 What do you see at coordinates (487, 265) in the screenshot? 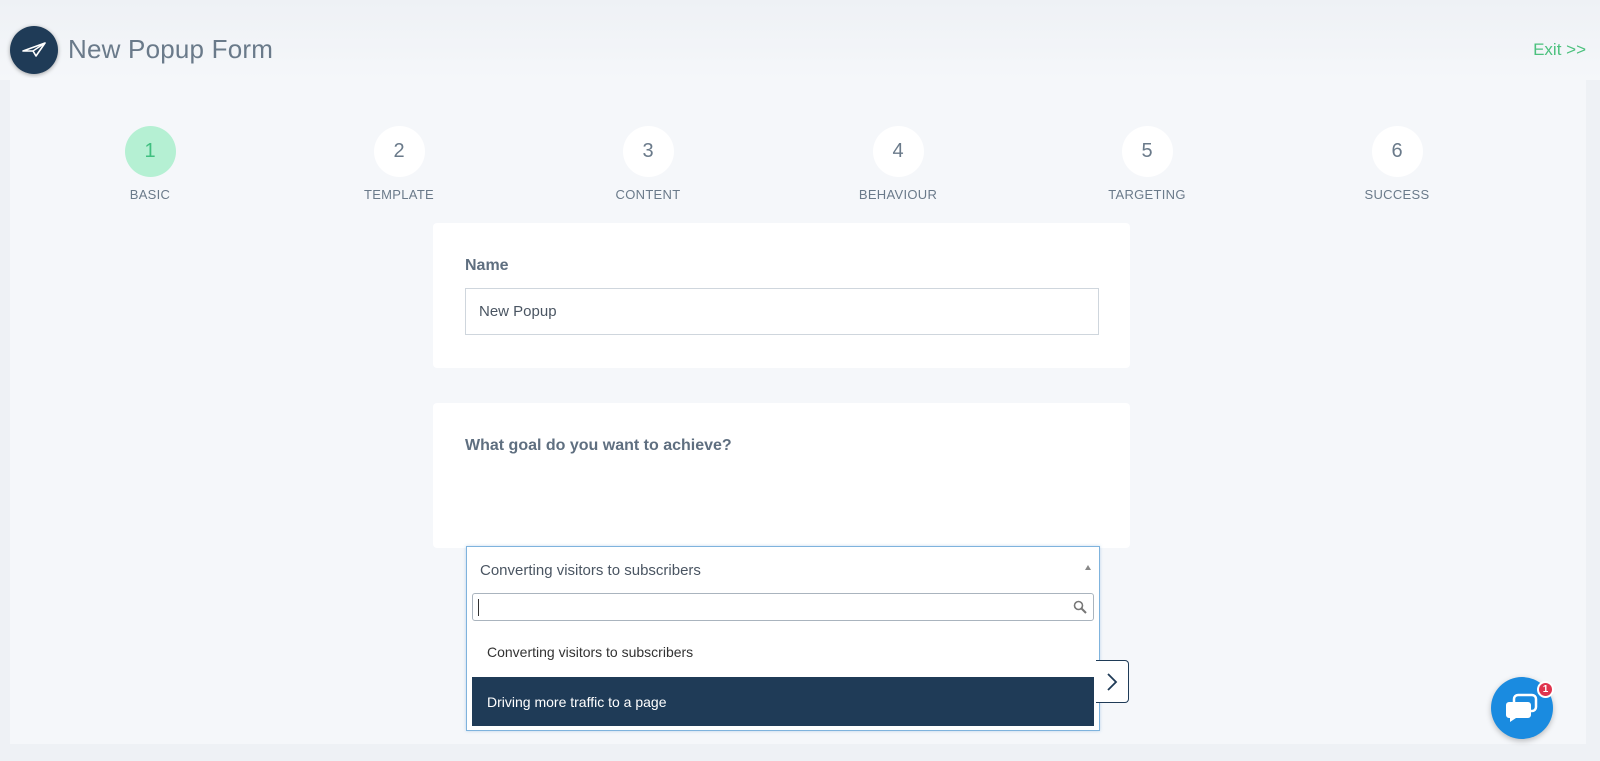
I see `name-label: Name` at bounding box center [487, 265].